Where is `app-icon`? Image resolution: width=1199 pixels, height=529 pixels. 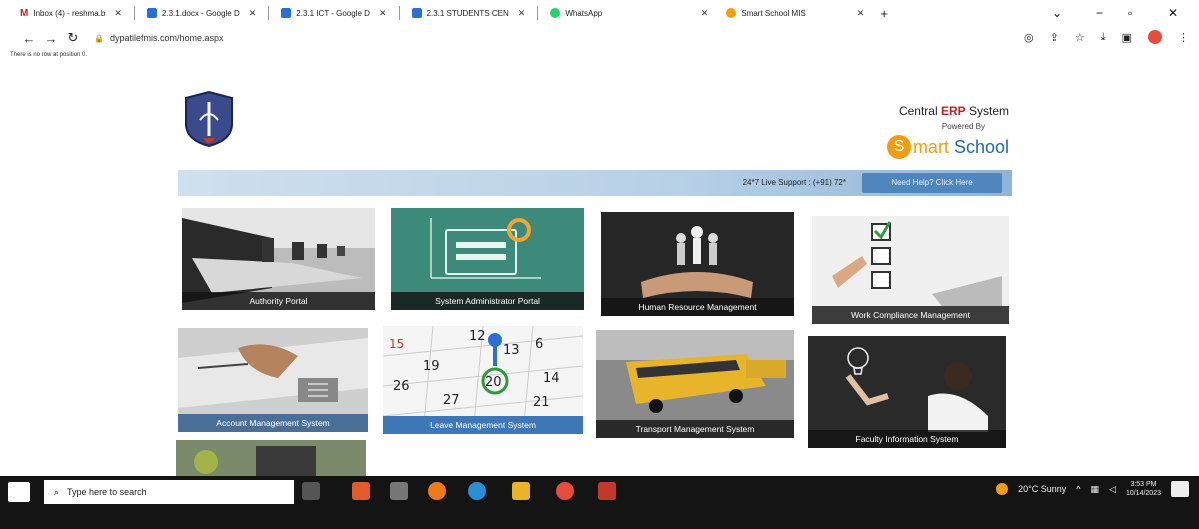
app-icon is located at coordinates (607, 491).